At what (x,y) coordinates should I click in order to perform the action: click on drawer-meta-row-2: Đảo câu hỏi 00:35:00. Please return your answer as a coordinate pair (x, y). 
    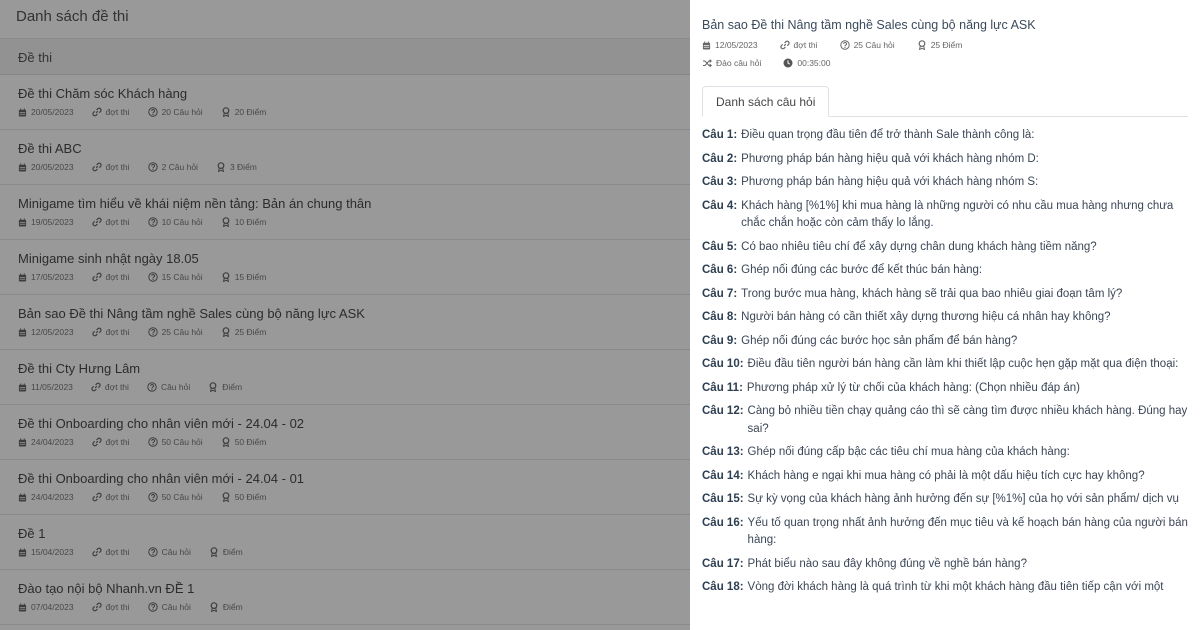
    Looking at the image, I should click on (945, 63).